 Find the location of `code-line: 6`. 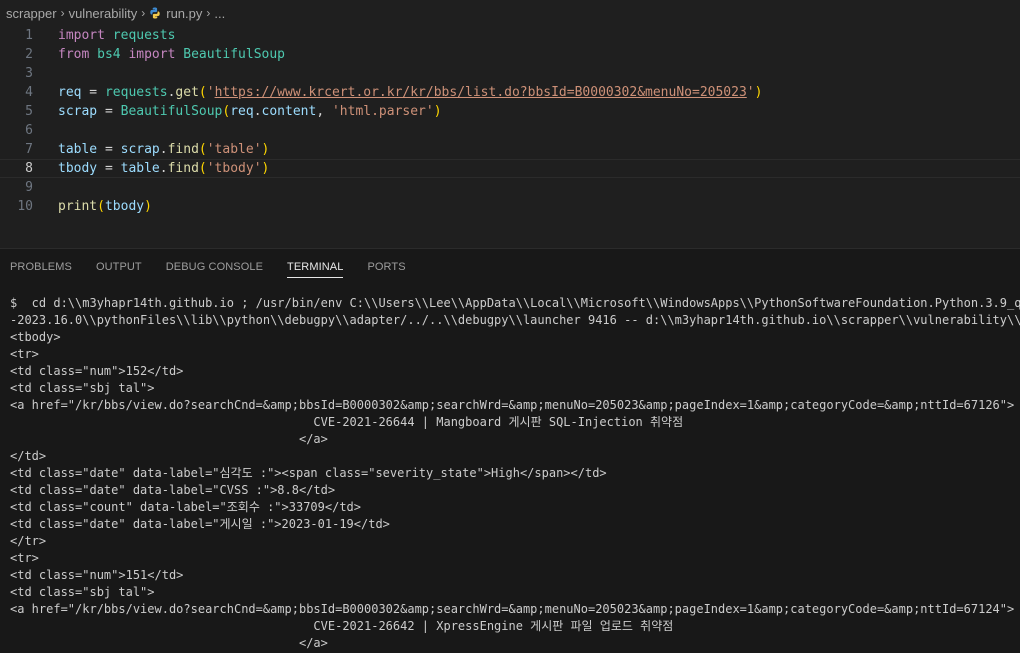

code-line: 6 is located at coordinates (510, 130).